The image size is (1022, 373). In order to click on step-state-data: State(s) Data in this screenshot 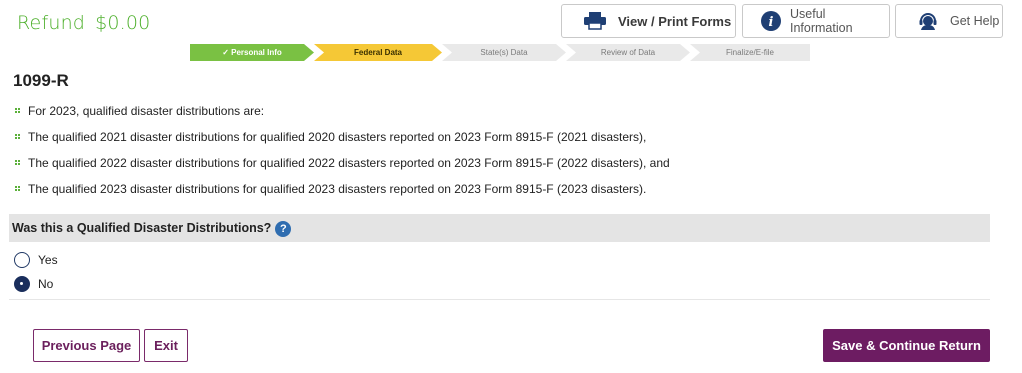, I will do `click(504, 52)`.